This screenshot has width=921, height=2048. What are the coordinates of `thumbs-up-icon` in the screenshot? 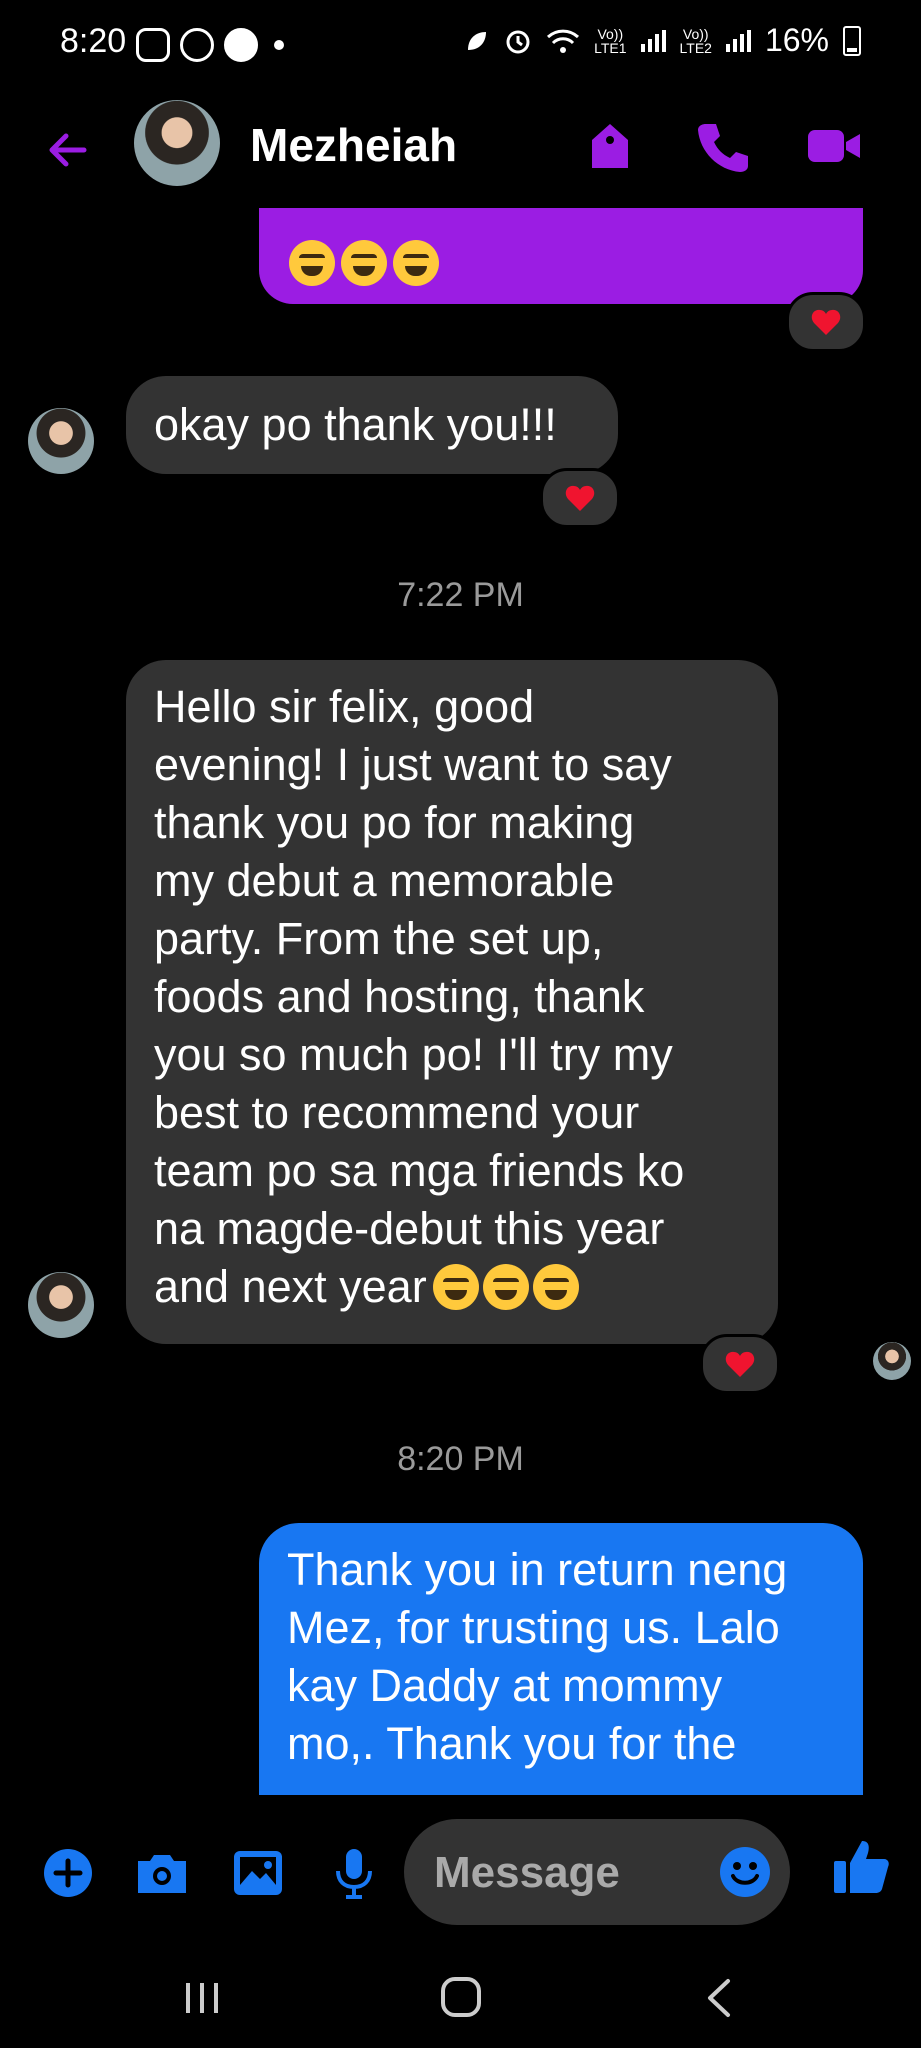 It's located at (862, 1867).